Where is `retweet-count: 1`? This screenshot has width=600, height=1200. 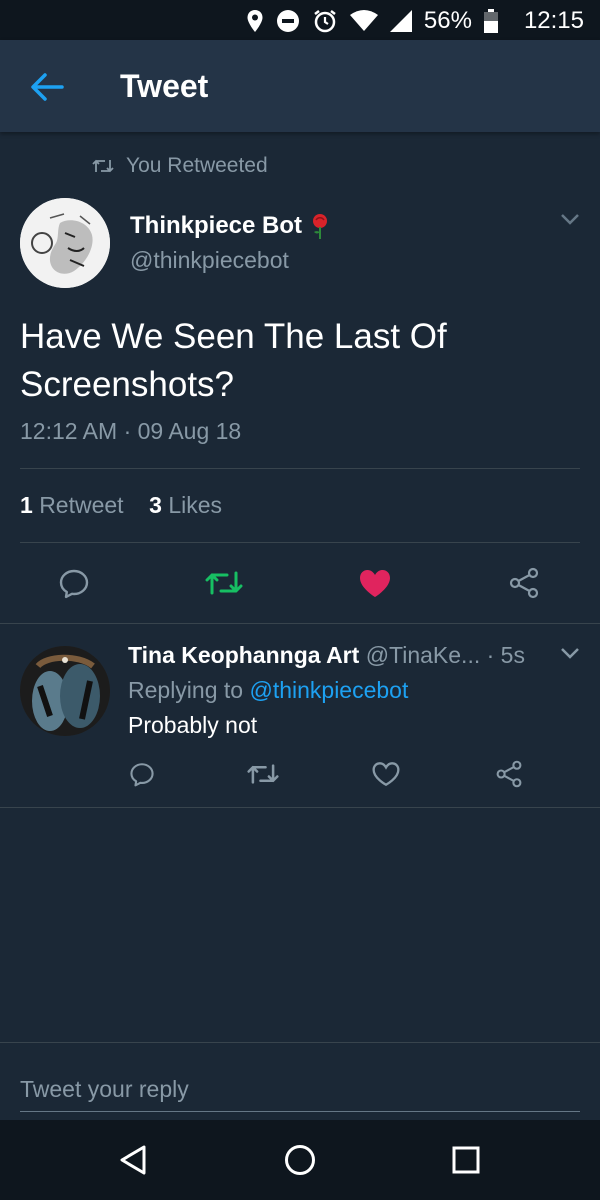
retweet-count: 1 is located at coordinates (26, 505).